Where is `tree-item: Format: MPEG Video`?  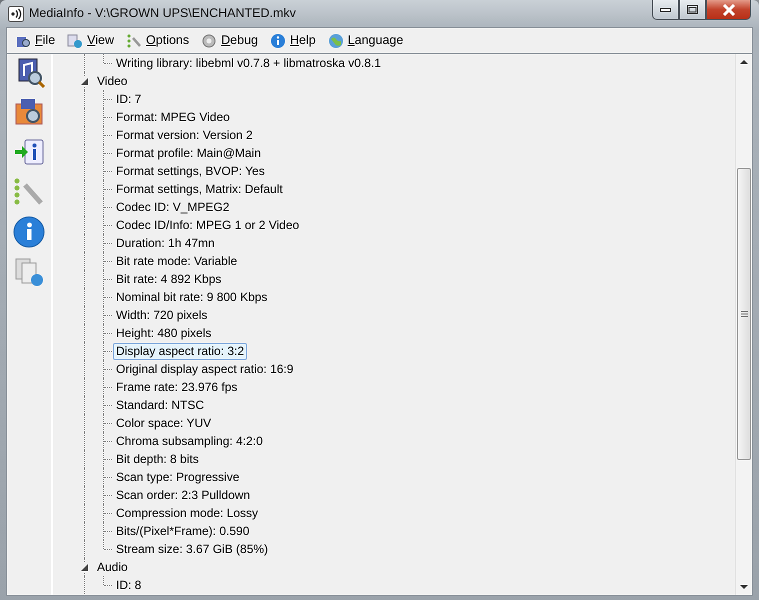 tree-item: Format: MPEG Video is located at coordinates (173, 117).